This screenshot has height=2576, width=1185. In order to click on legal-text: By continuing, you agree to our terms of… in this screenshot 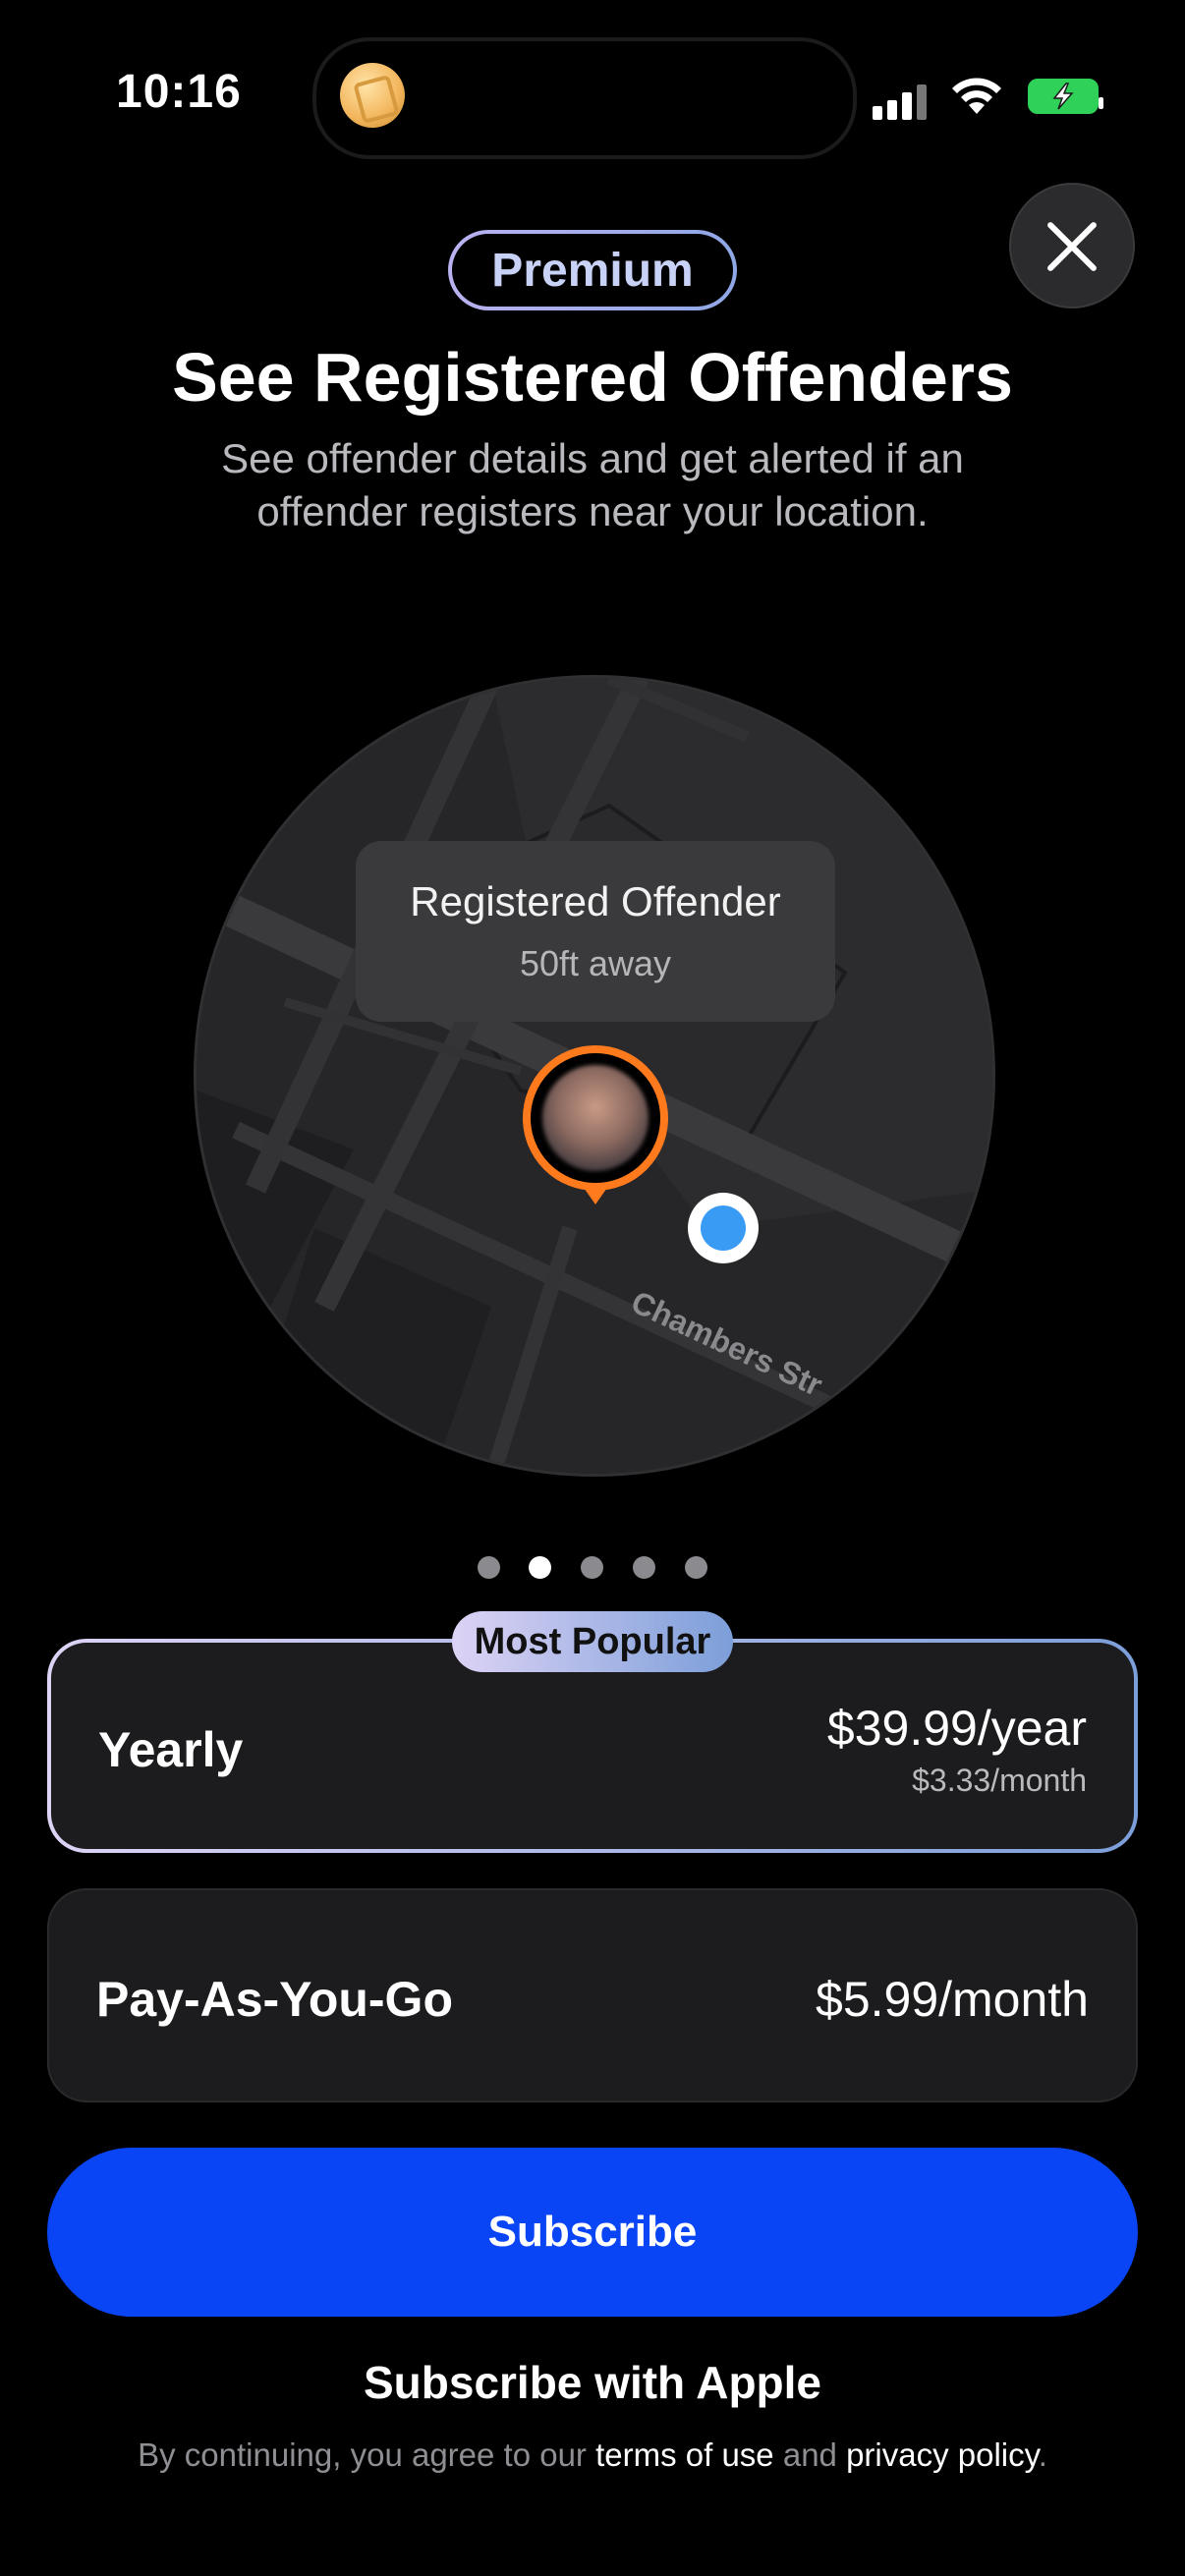, I will do `click(592, 2455)`.